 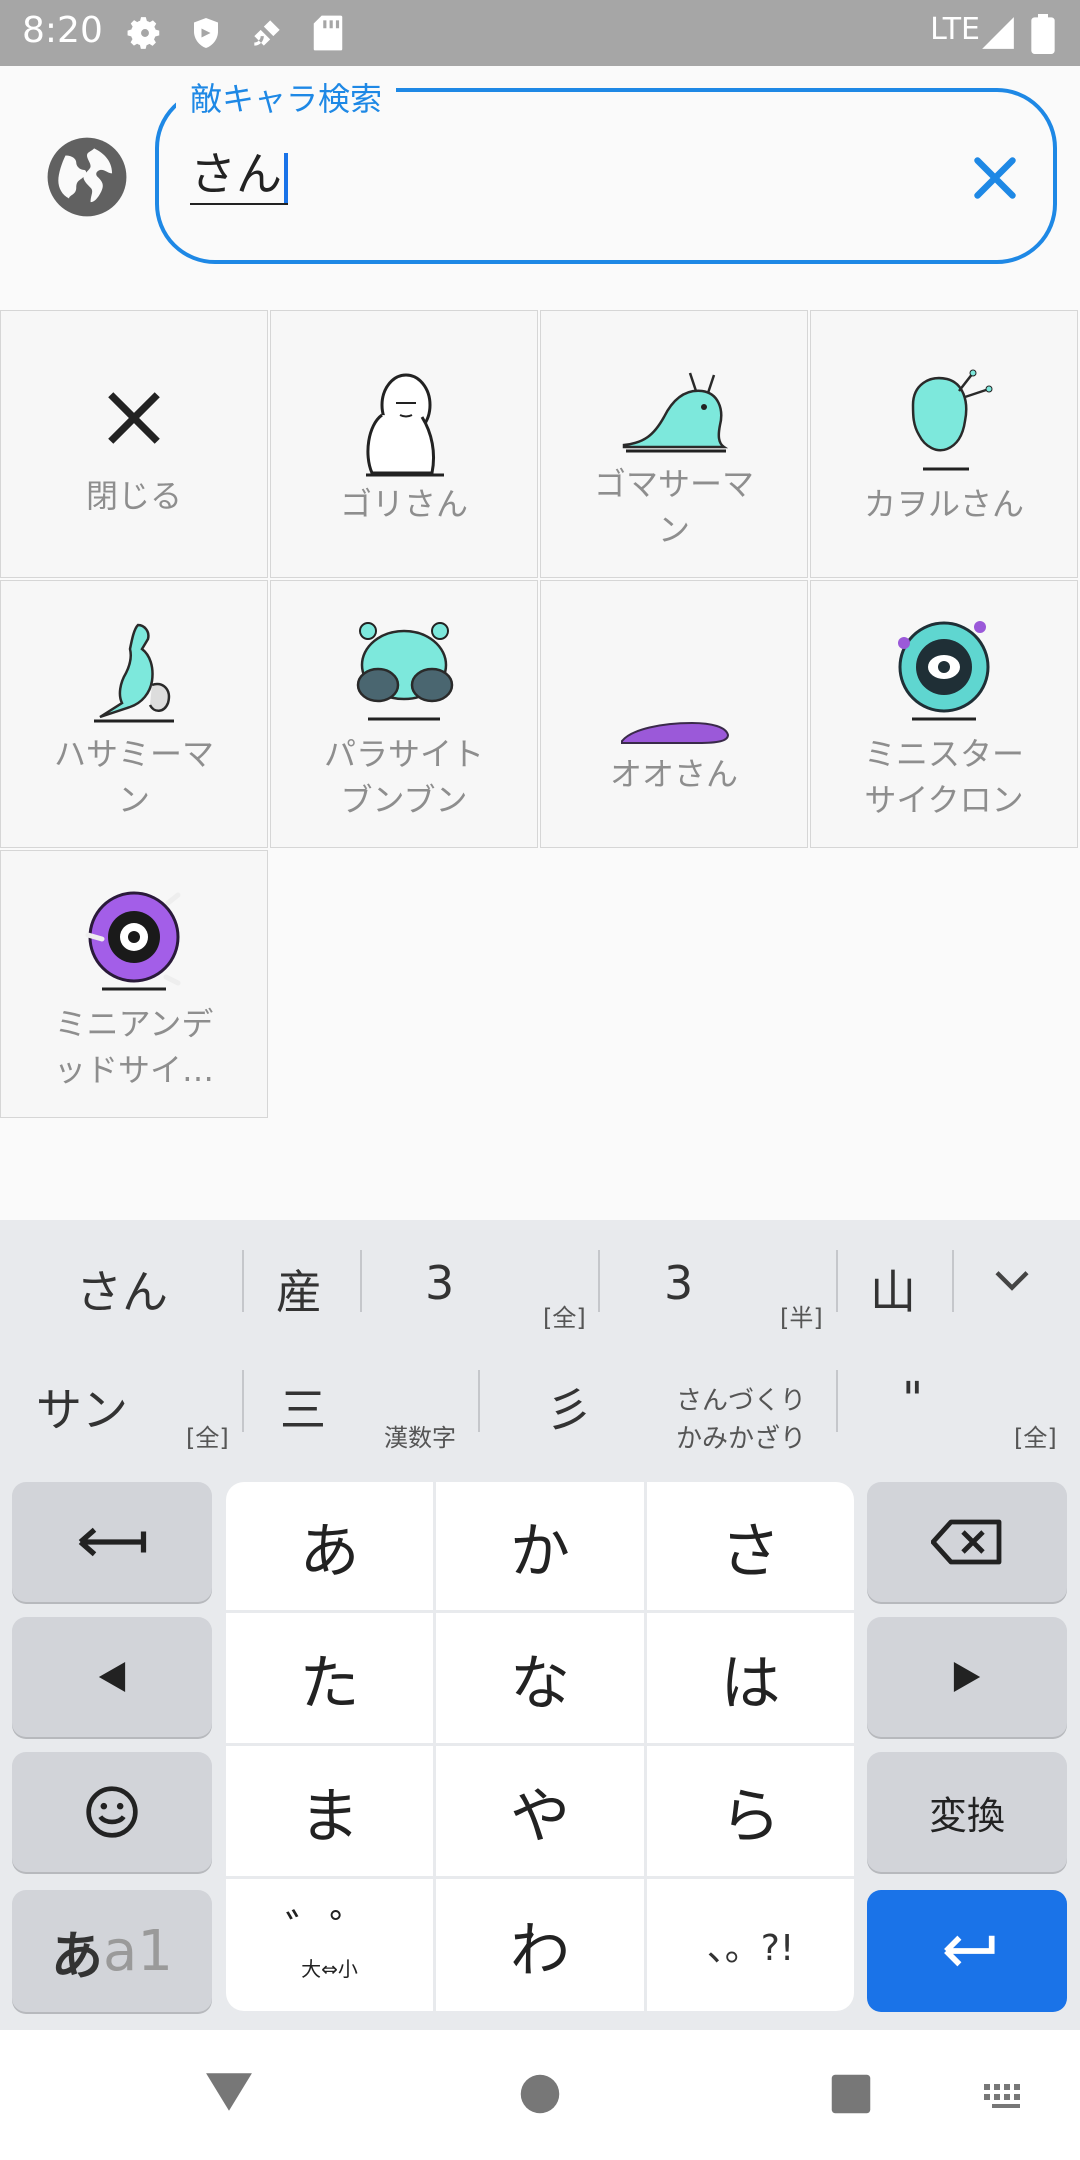 What do you see at coordinates (912, 1399) in the screenshot?
I see `candidate: "` at bounding box center [912, 1399].